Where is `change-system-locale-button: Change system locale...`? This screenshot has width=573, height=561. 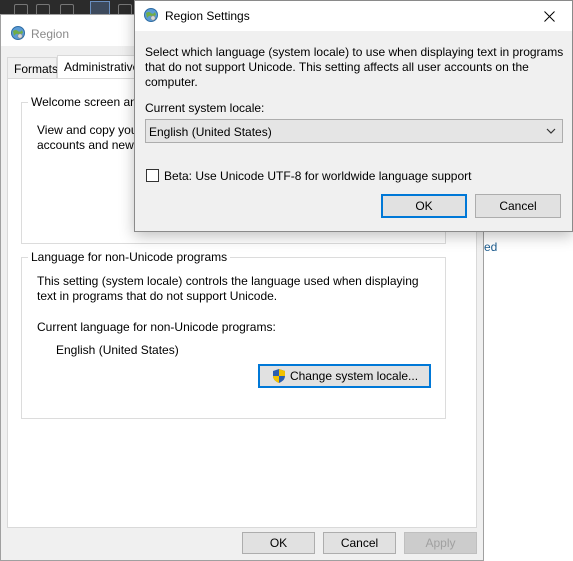
change-system-locale-button: Change system locale... is located at coordinates (344, 376).